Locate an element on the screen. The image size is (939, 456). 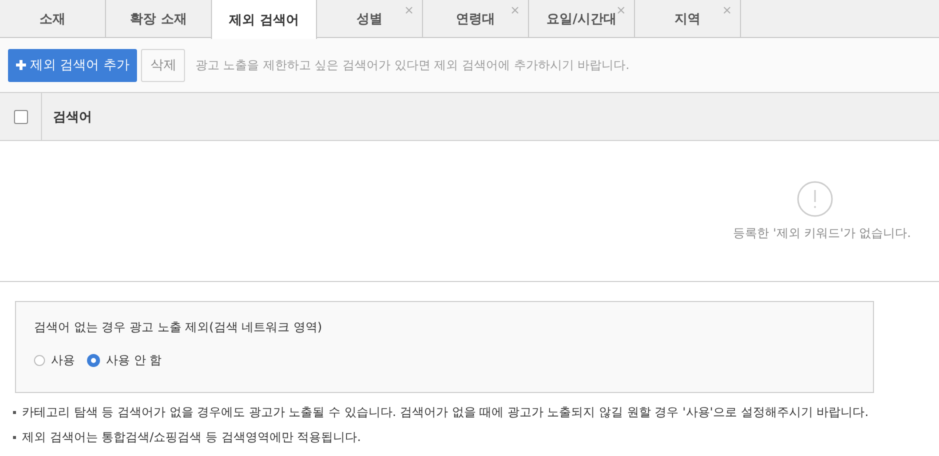
radio-label: 사용 is located at coordinates (63, 360).